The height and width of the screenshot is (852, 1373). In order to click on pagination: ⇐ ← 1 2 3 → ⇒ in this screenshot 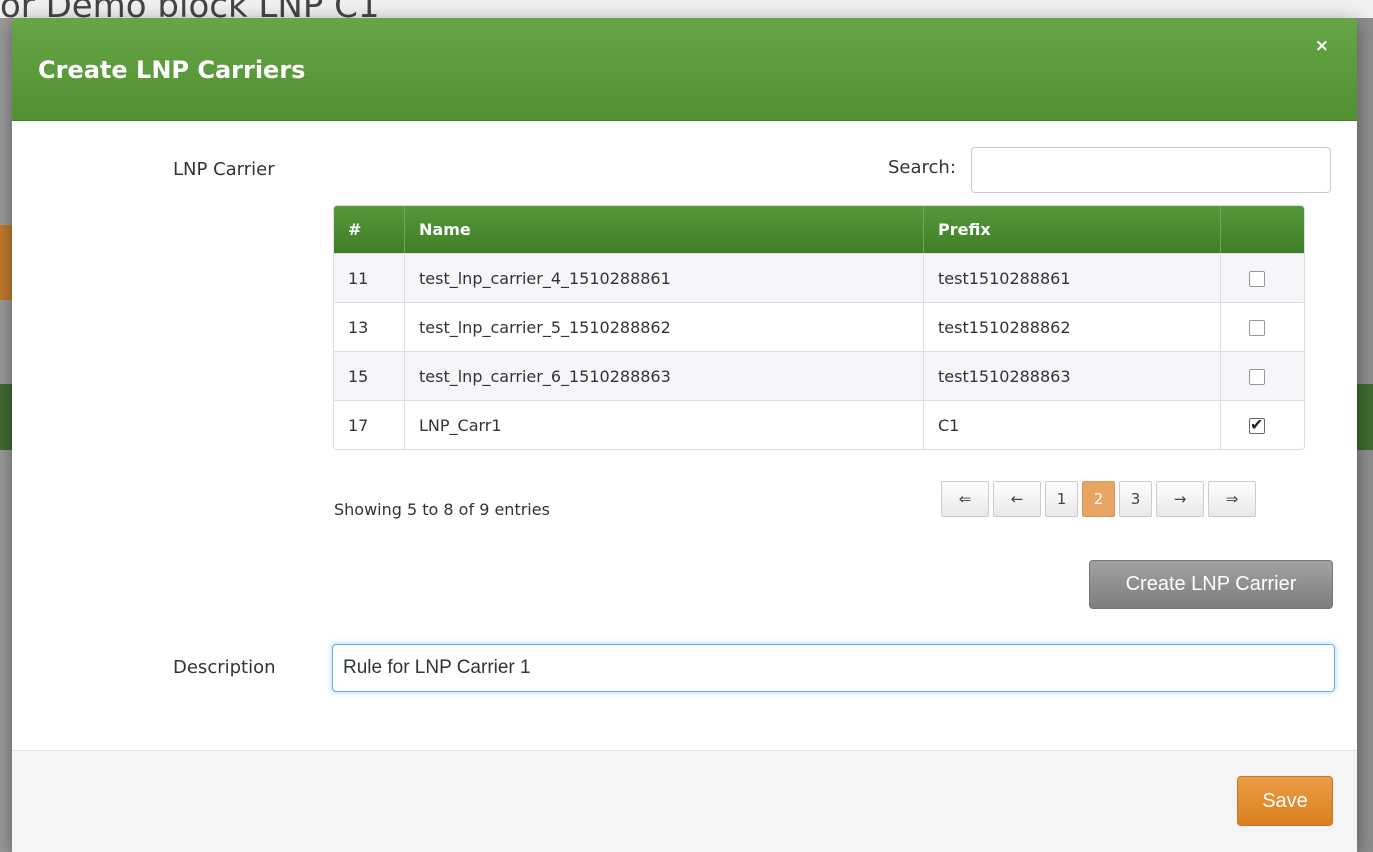, I will do `click(1100, 499)`.